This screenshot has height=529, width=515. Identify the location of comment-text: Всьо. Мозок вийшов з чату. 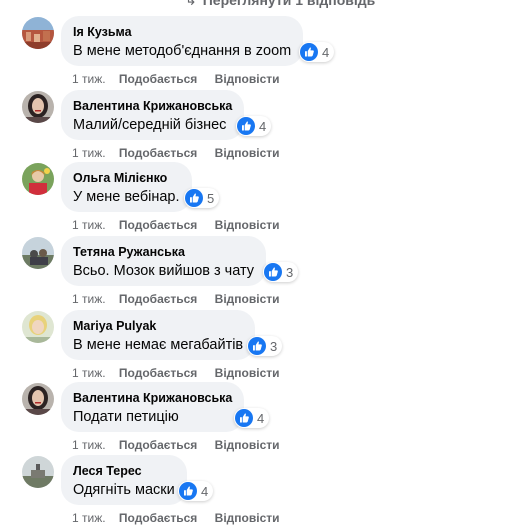
(164, 271).